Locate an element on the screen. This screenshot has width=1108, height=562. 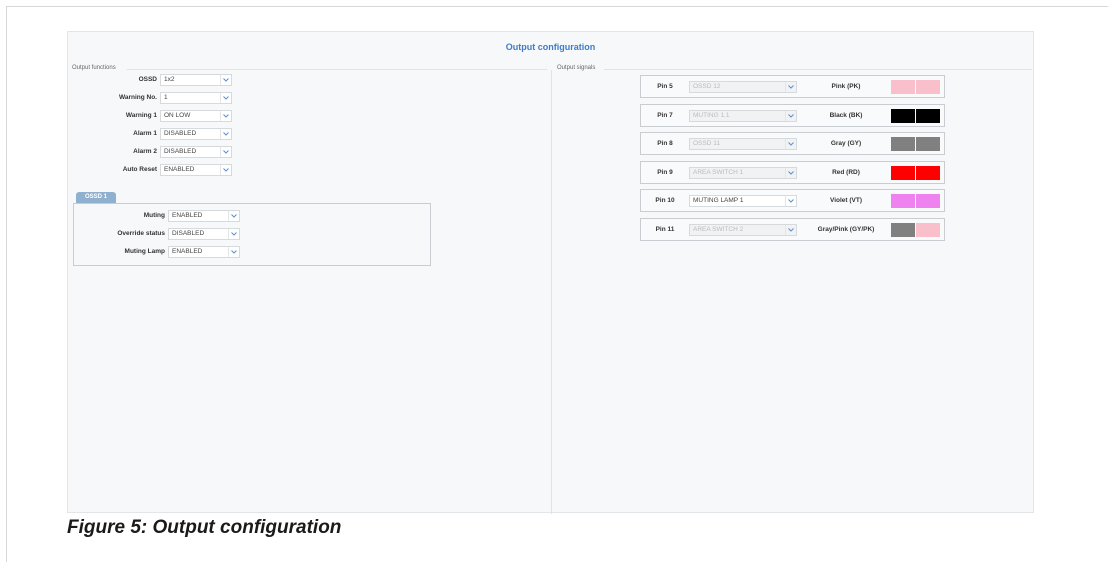
signal-select: AREA SWITCH 2 is located at coordinates (743, 229).